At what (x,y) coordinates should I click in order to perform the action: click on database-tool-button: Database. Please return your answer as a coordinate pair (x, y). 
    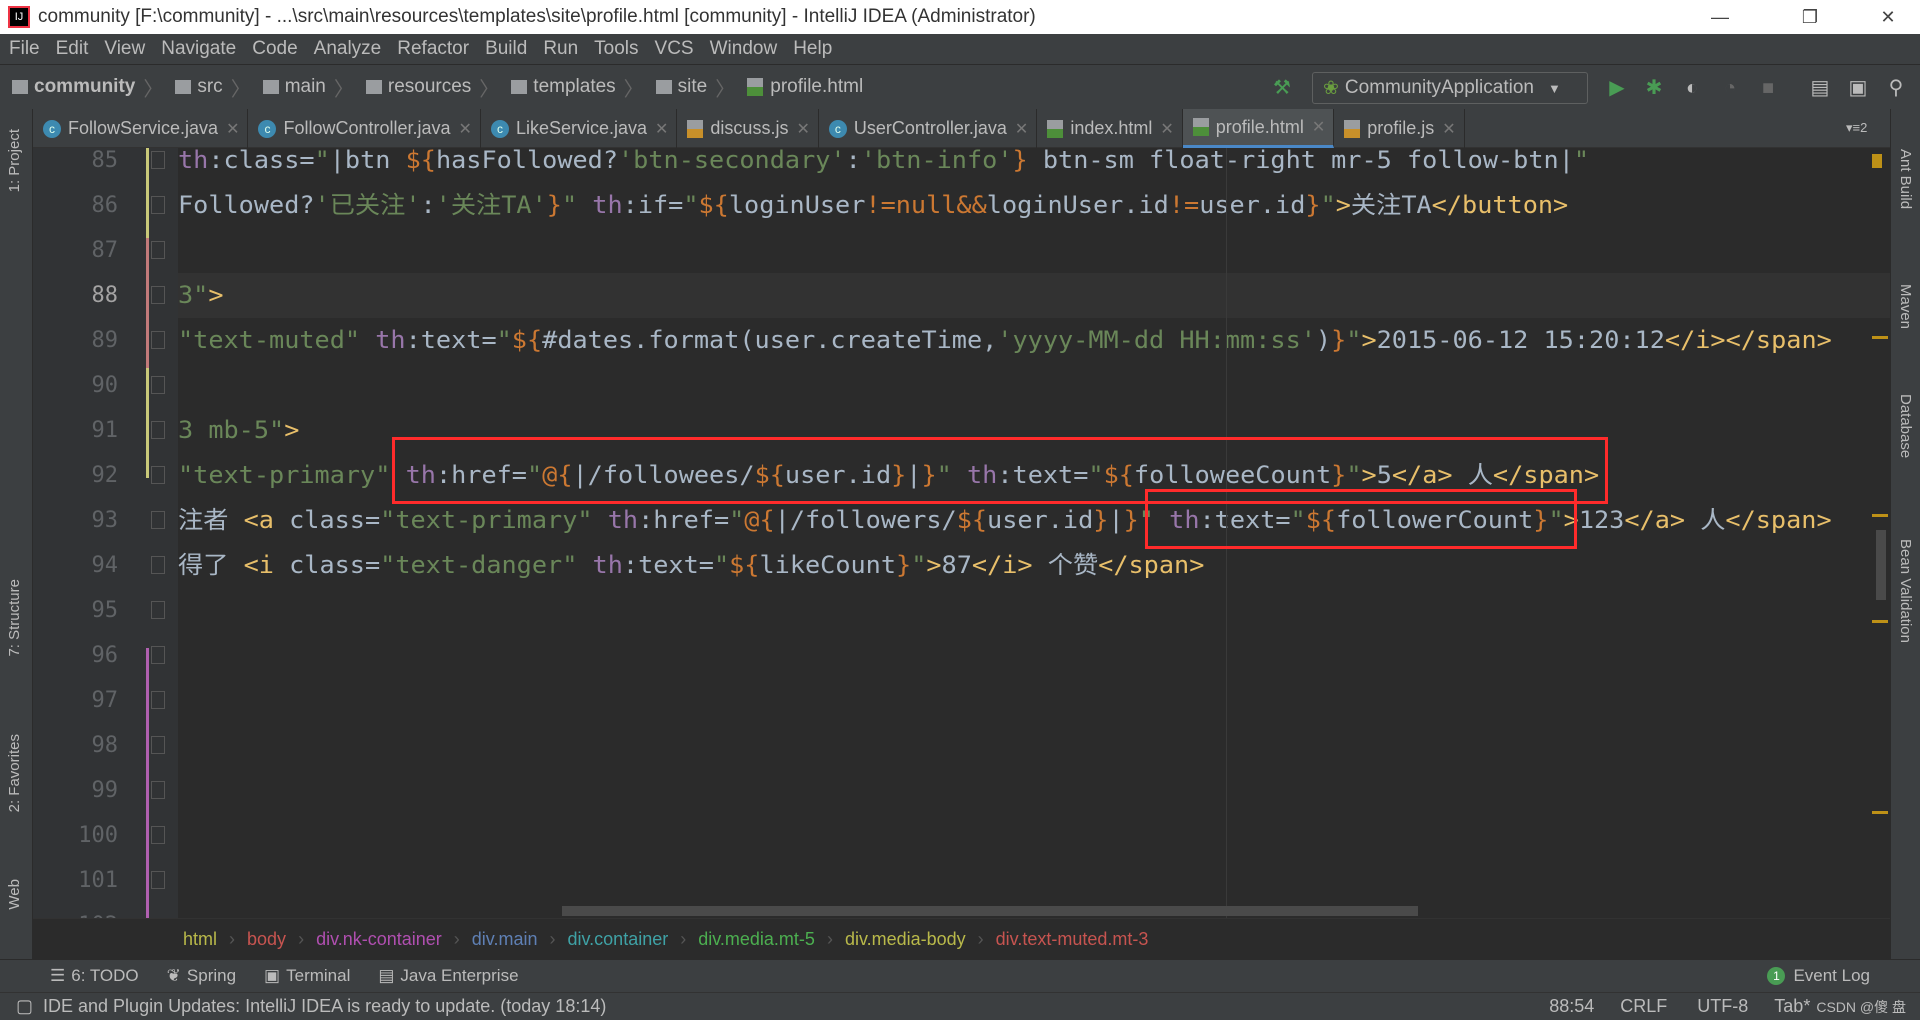
    Looking at the image, I should click on (1905, 426).